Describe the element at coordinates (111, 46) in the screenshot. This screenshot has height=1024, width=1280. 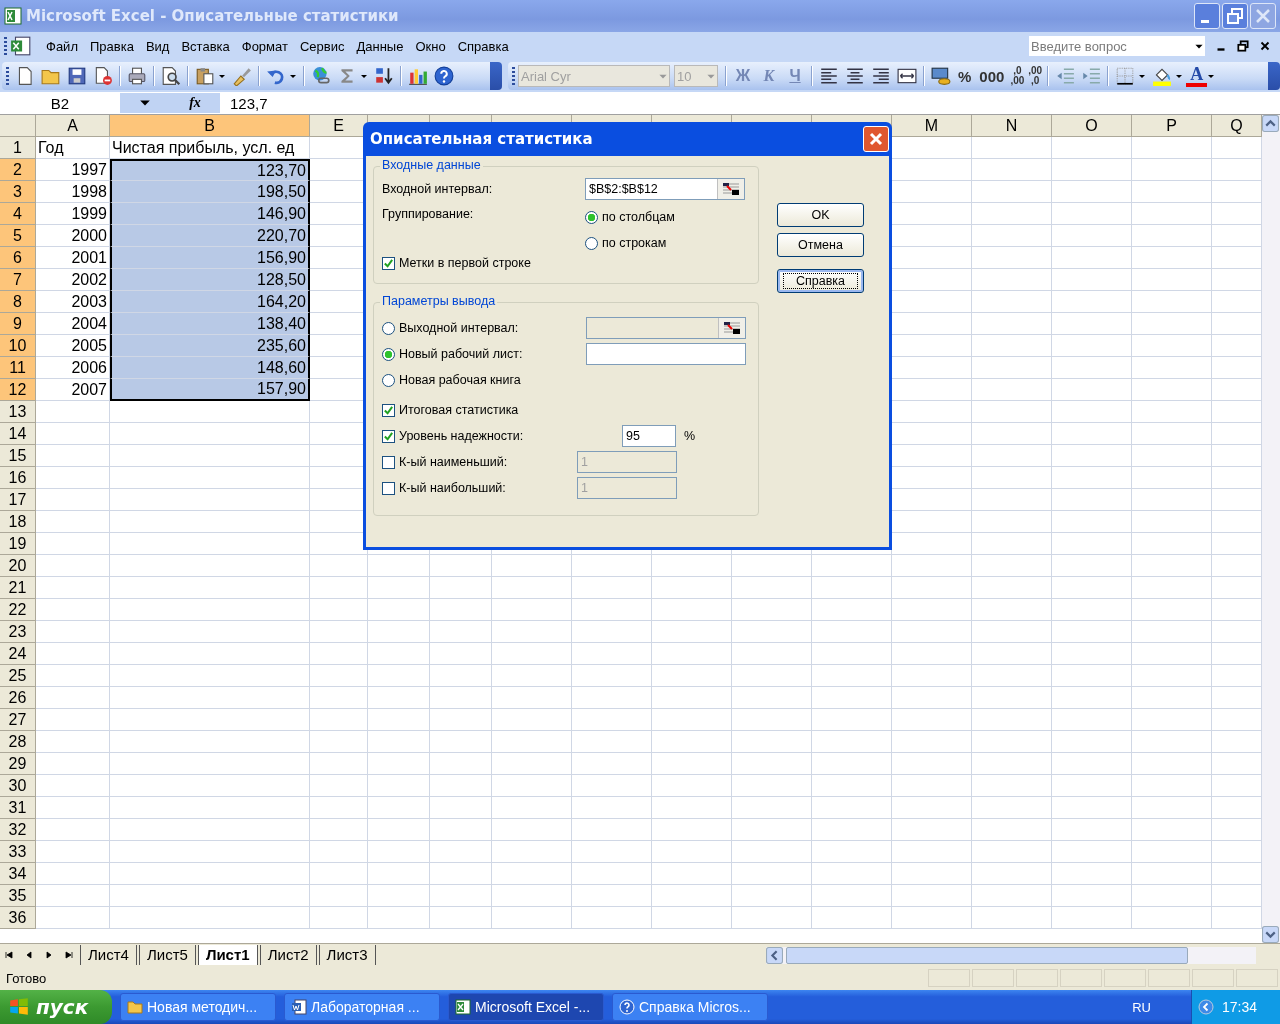
I see `menu-item: Правка` at that location.